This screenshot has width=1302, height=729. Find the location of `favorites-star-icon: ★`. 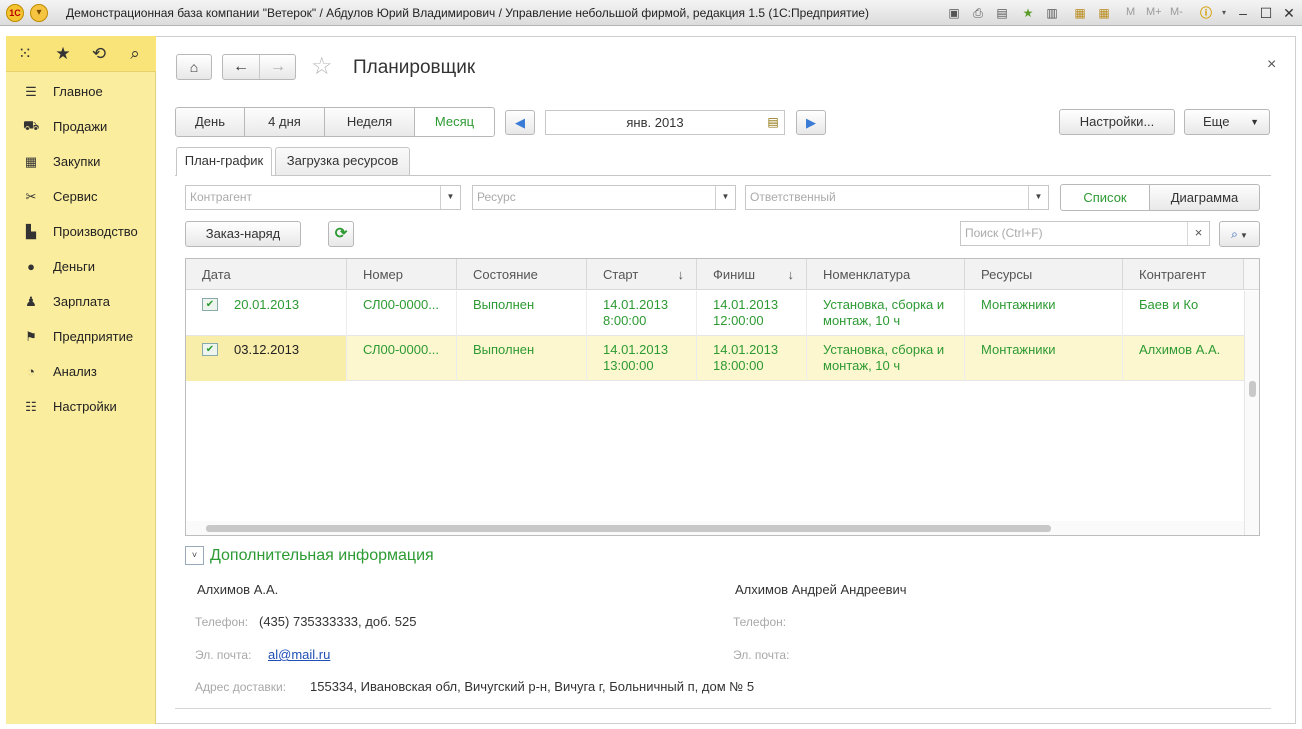

favorites-star-icon: ★ is located at coordinates (63, 54).